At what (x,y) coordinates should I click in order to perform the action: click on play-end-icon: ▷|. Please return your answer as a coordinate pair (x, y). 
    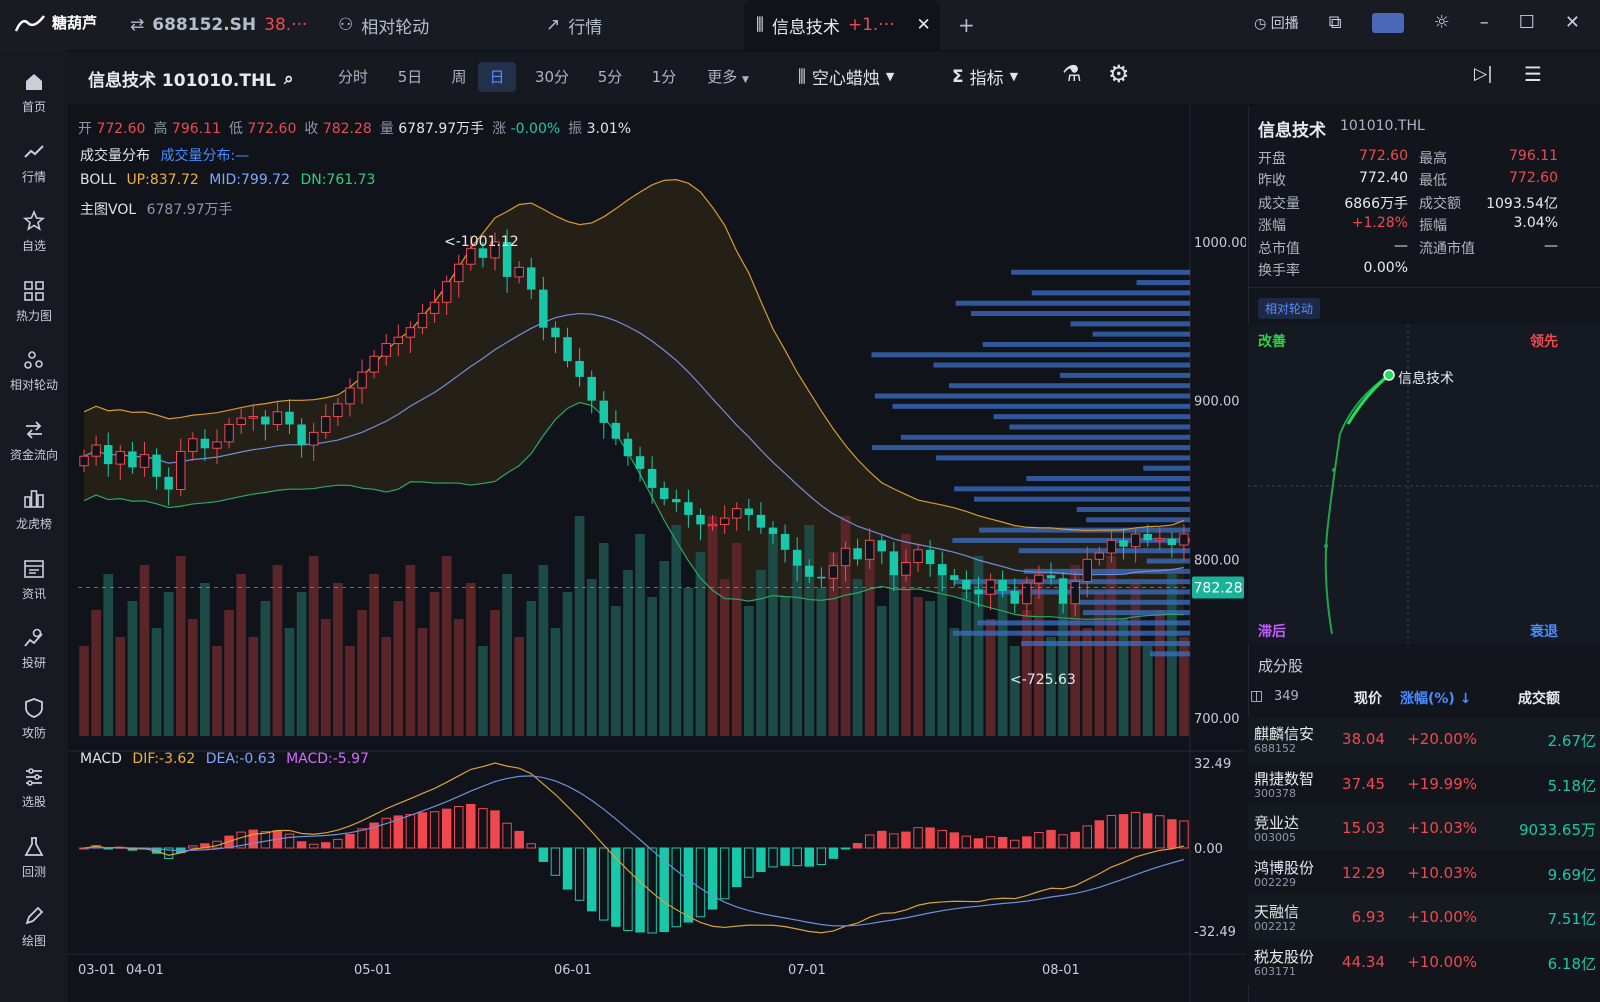
    Looking at the image, I should click on (1483, 74).